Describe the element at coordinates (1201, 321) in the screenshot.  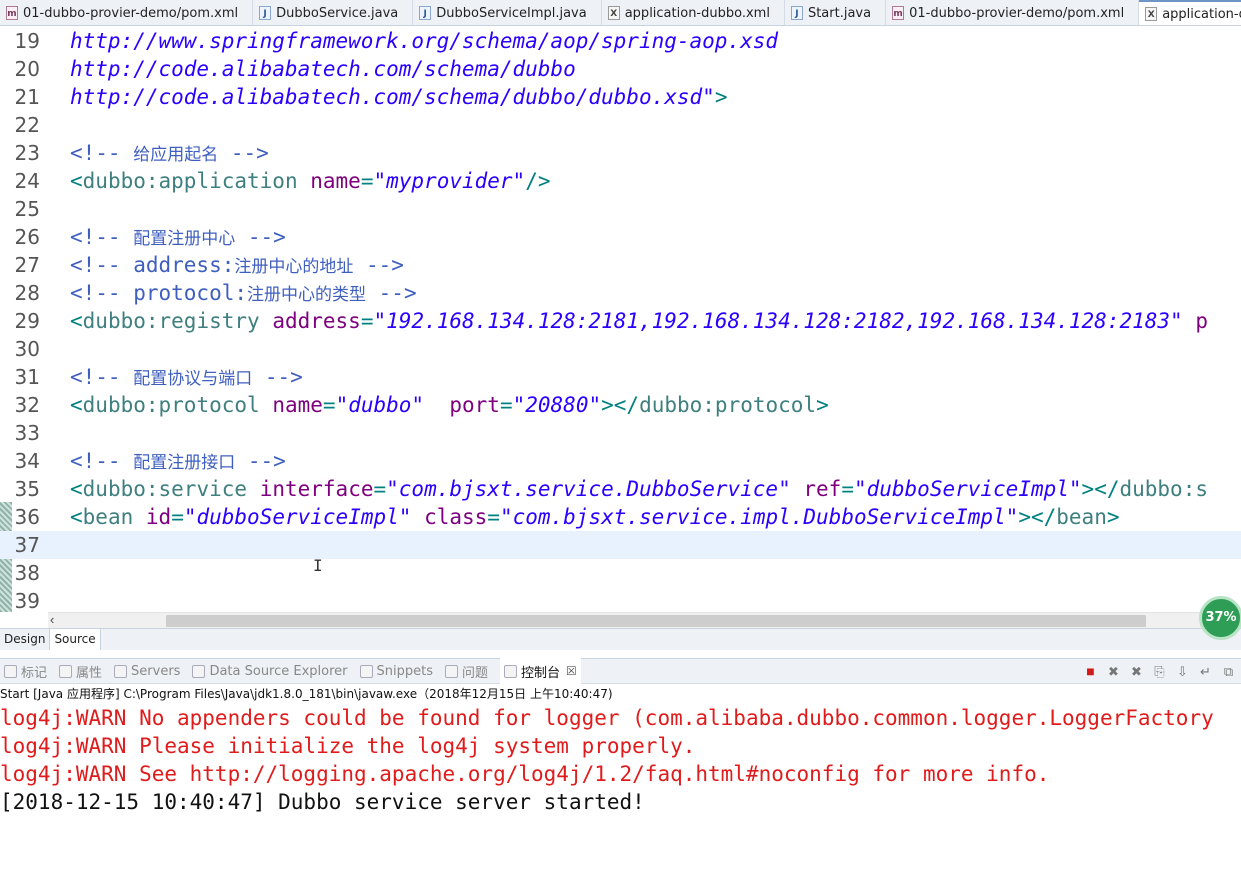
I see `code-token: p` at that location.